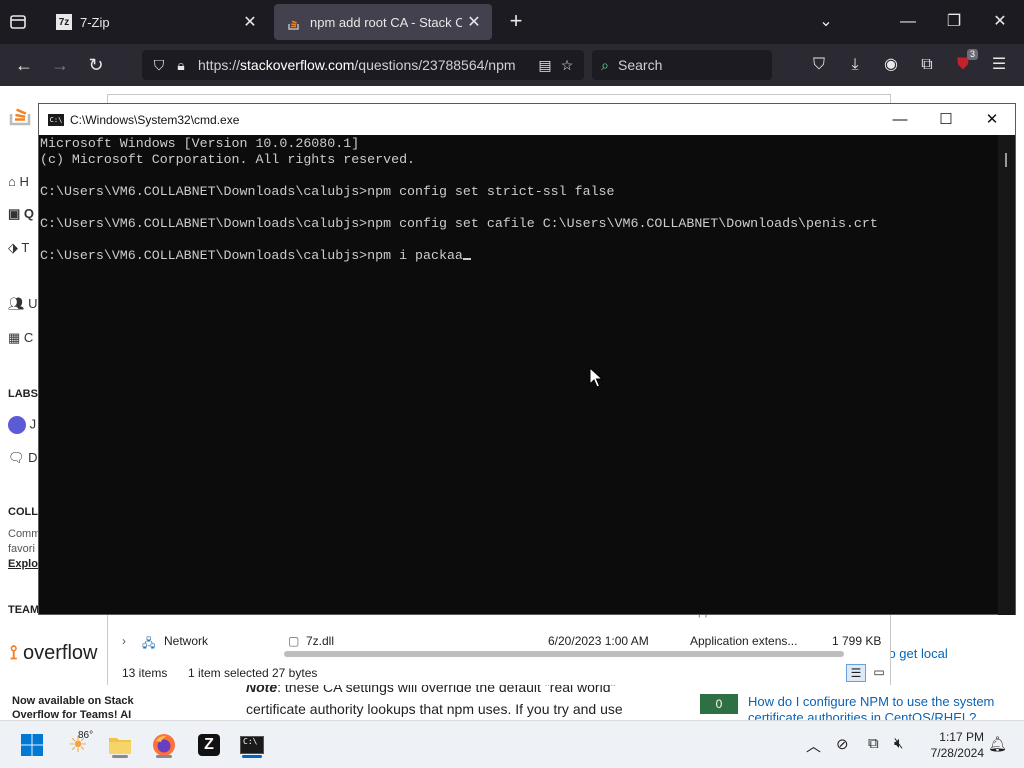 This screenshot has width=1024, height=768. Describe the element at coordinates (961, 737) in the screenshot. I see `clock-time: 1:17 PM` at that location.